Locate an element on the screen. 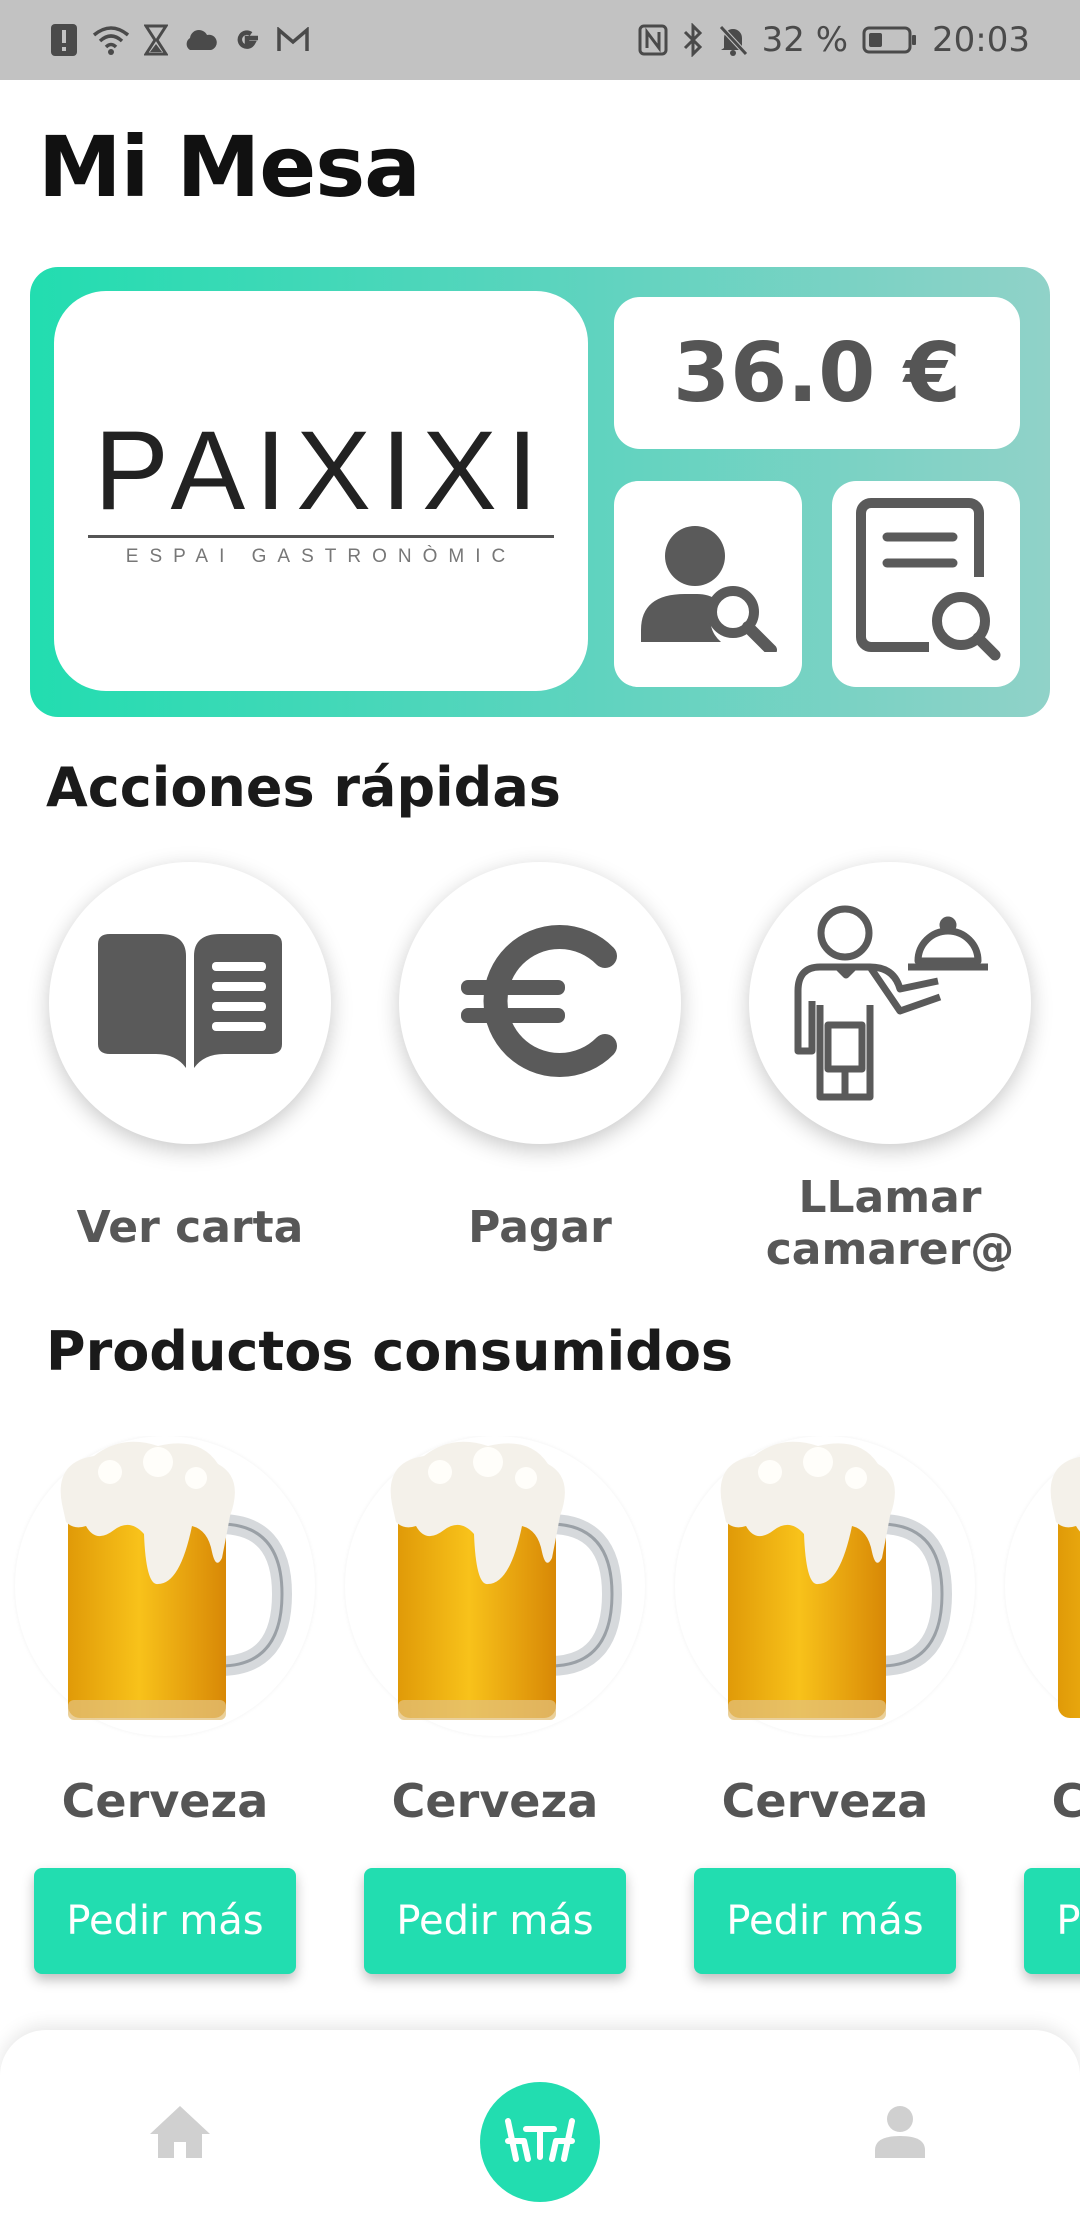  clock: 20:03 is located at coordinates (981, 40).